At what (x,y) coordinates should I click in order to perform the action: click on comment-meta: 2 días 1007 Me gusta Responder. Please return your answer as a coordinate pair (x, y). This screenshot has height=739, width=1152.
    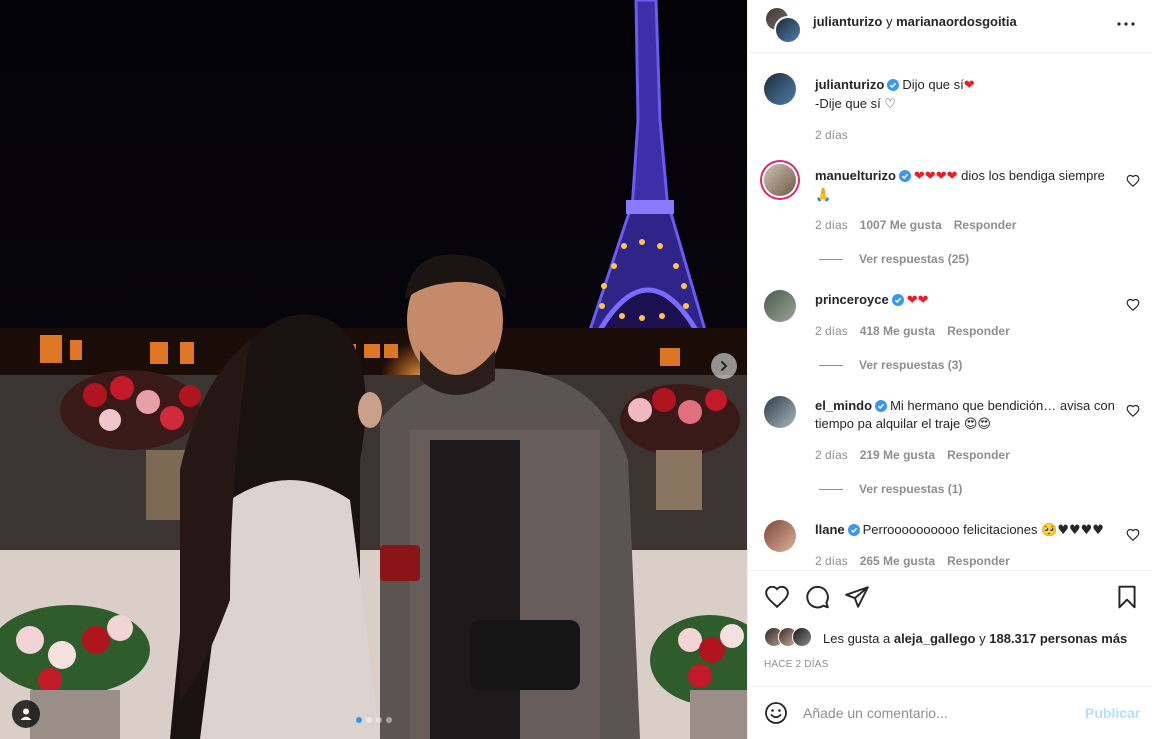
    Looking at the image, I should click on (921, 225).